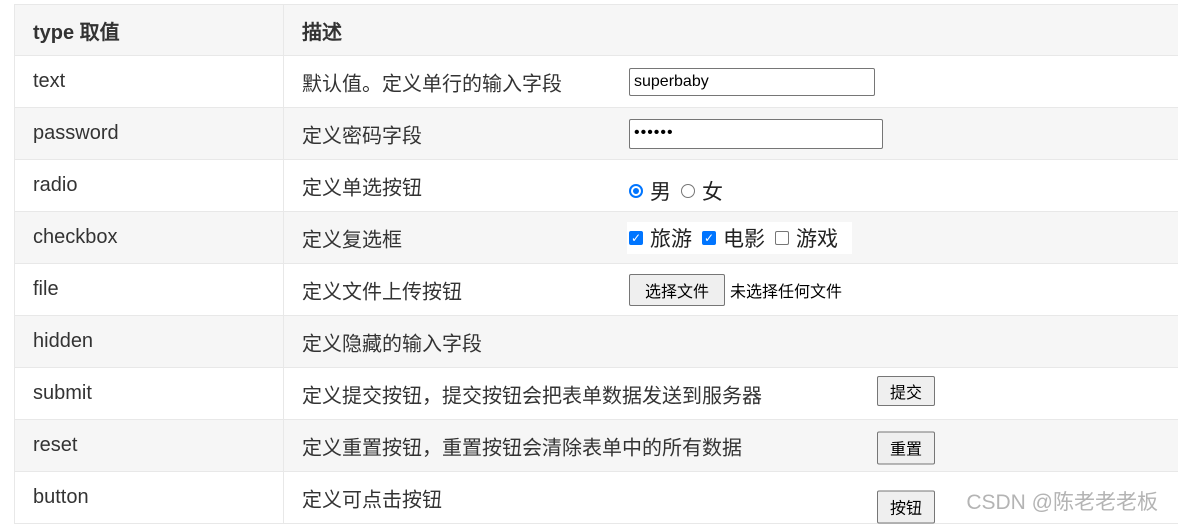  I want to click on desc-cell: 定义文件上传按钮 选择文件 未选择任何文件, so click(730, 289).